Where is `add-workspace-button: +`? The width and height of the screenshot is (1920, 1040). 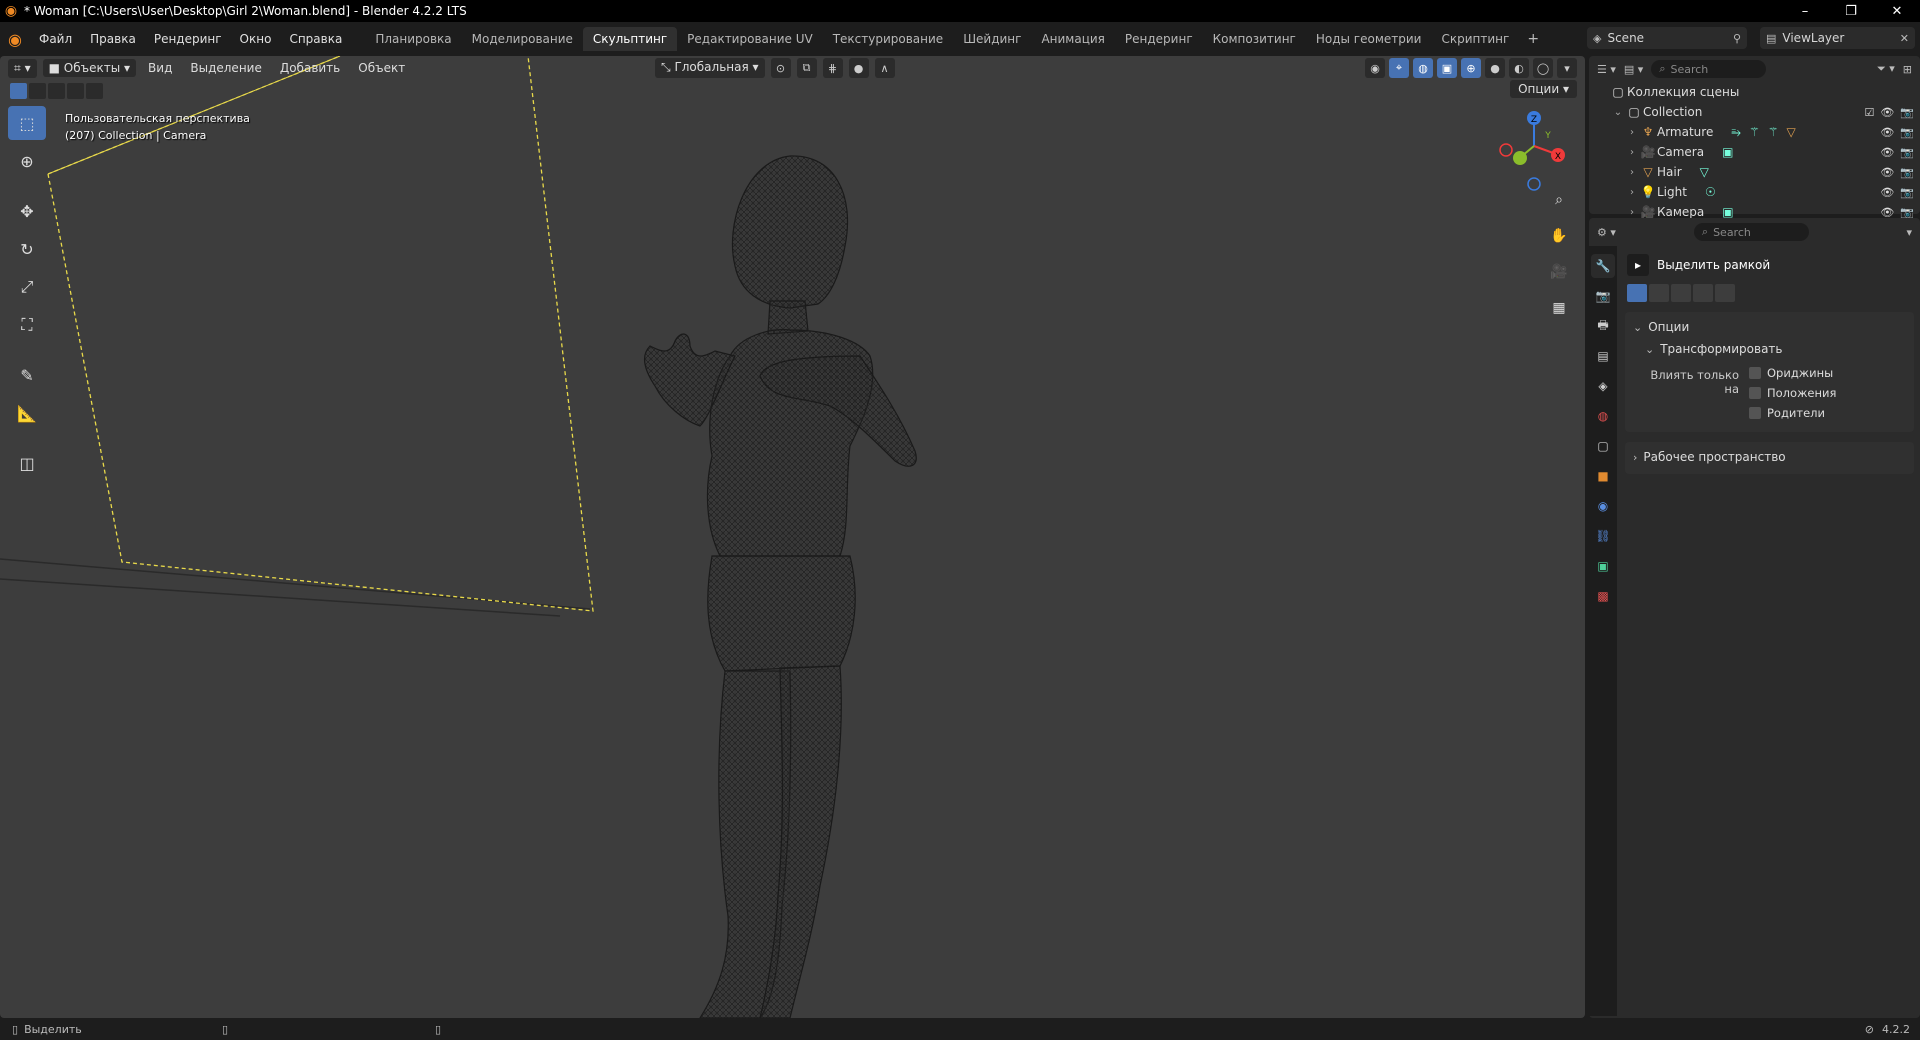 add-workspace-button: + is located at coordinates (1533, 39).